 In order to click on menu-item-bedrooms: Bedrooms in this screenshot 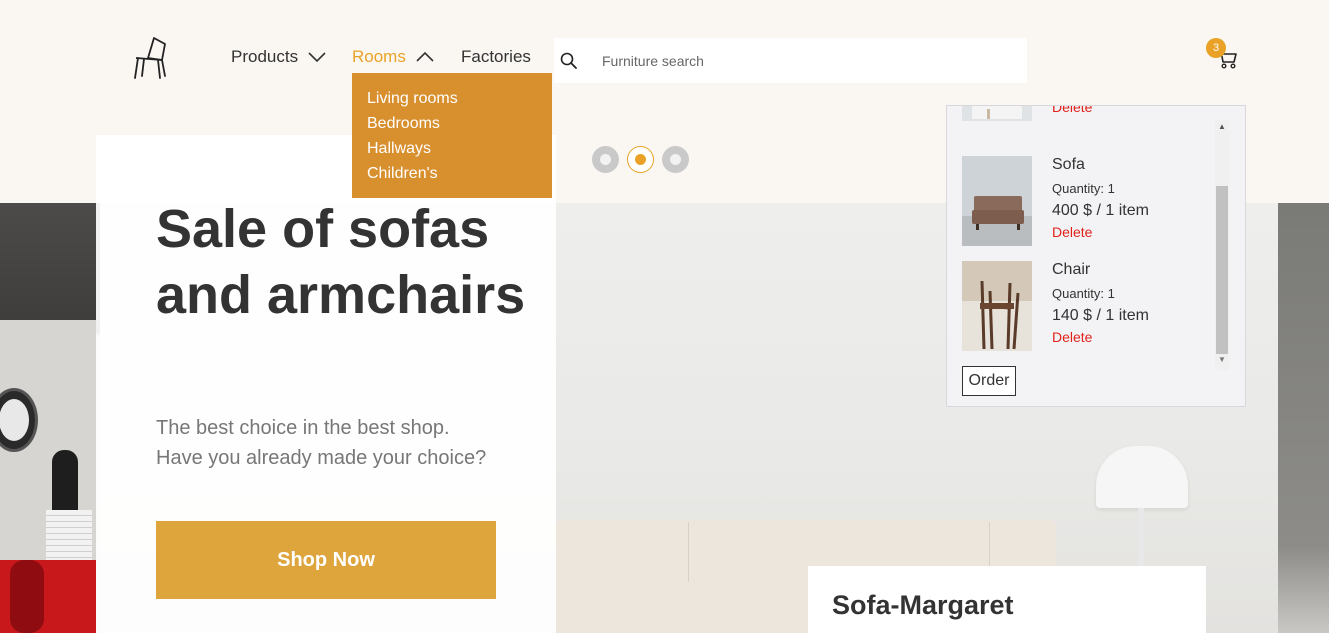, I will do `click(452, 123)`.